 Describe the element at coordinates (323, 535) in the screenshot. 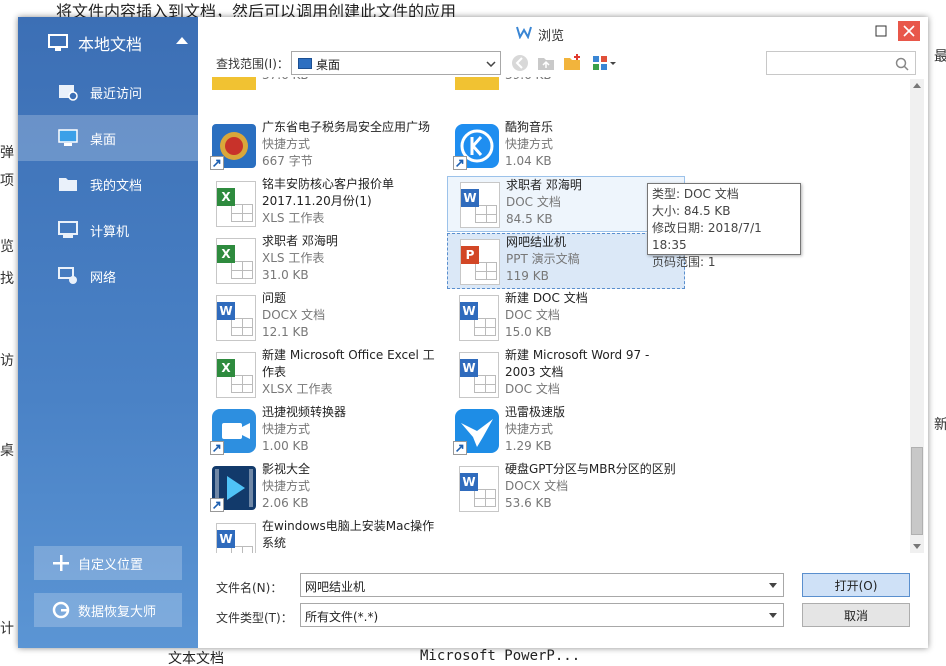

I see `file-item: W 在windows电脑上安装Mac操作系统 DOCX 文档` at that location.